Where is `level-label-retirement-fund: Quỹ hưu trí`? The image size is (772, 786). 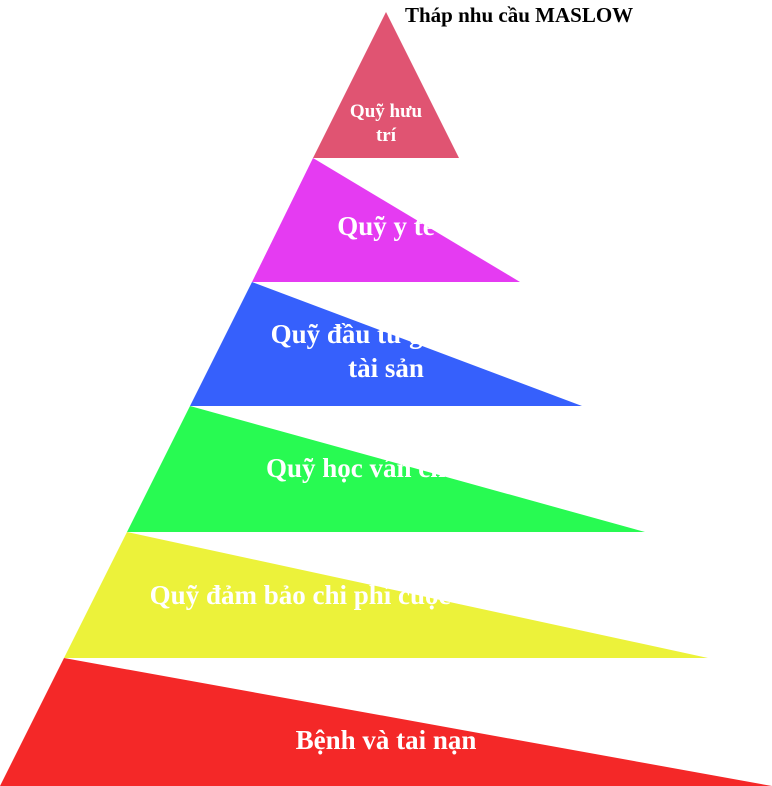
level-label-retirement-fund: Quỹ hưu trí is located at coordinates (386, 123).